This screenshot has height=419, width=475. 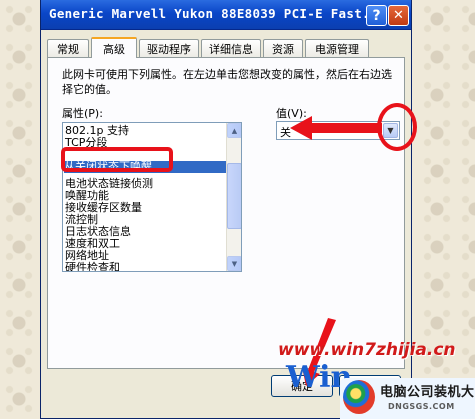 What do you see at coordinates (234, 263) in the screenshot?
I see `scroll-down-icon: ▼` at bounding box center [234, 263].